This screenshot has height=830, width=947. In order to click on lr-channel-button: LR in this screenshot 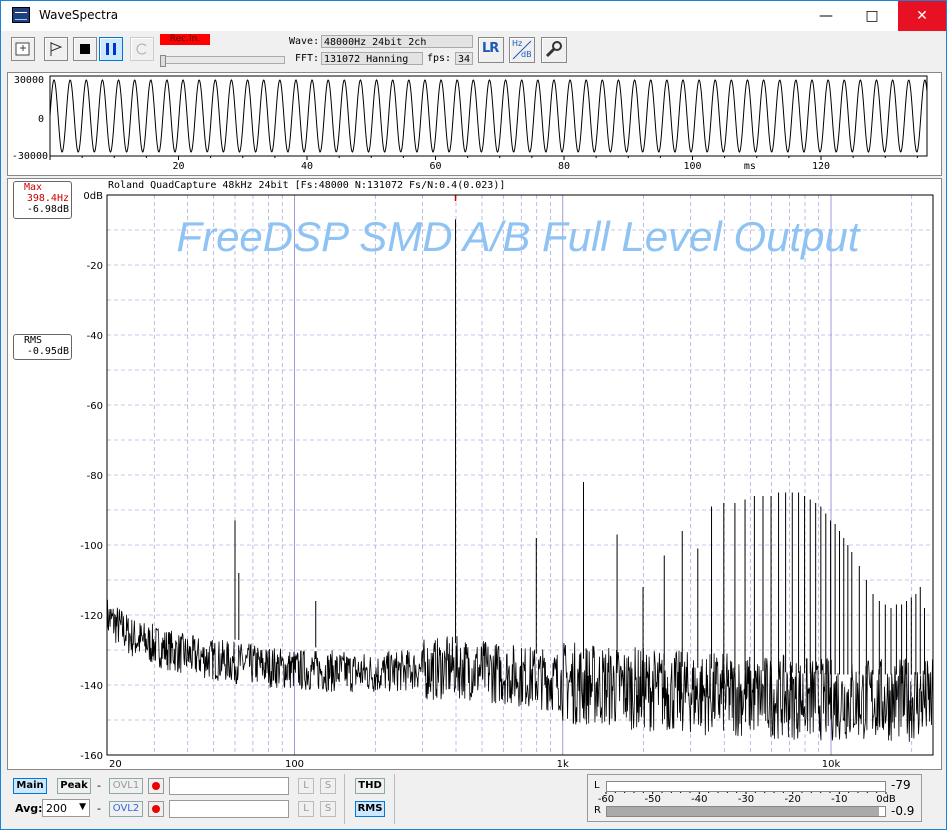, I will do `click(491, 50)`.